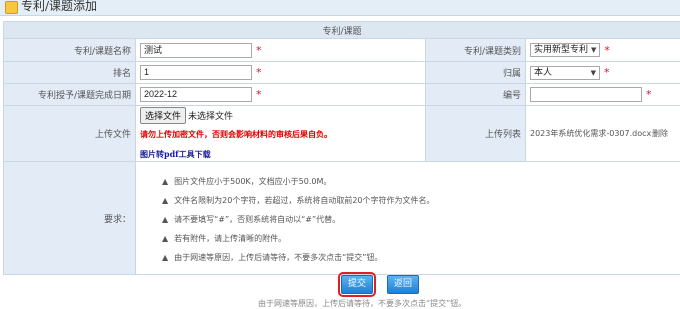 The image size is (680, 309). Describe the element at coordinates (476, 95) in the screenshot. I see `number-label: 编号` at that location.